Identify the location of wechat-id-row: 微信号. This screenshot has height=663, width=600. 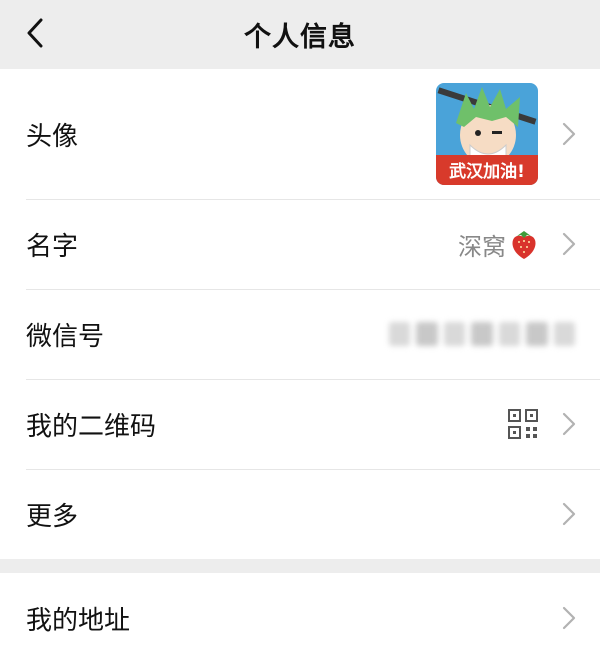
(300, 334).